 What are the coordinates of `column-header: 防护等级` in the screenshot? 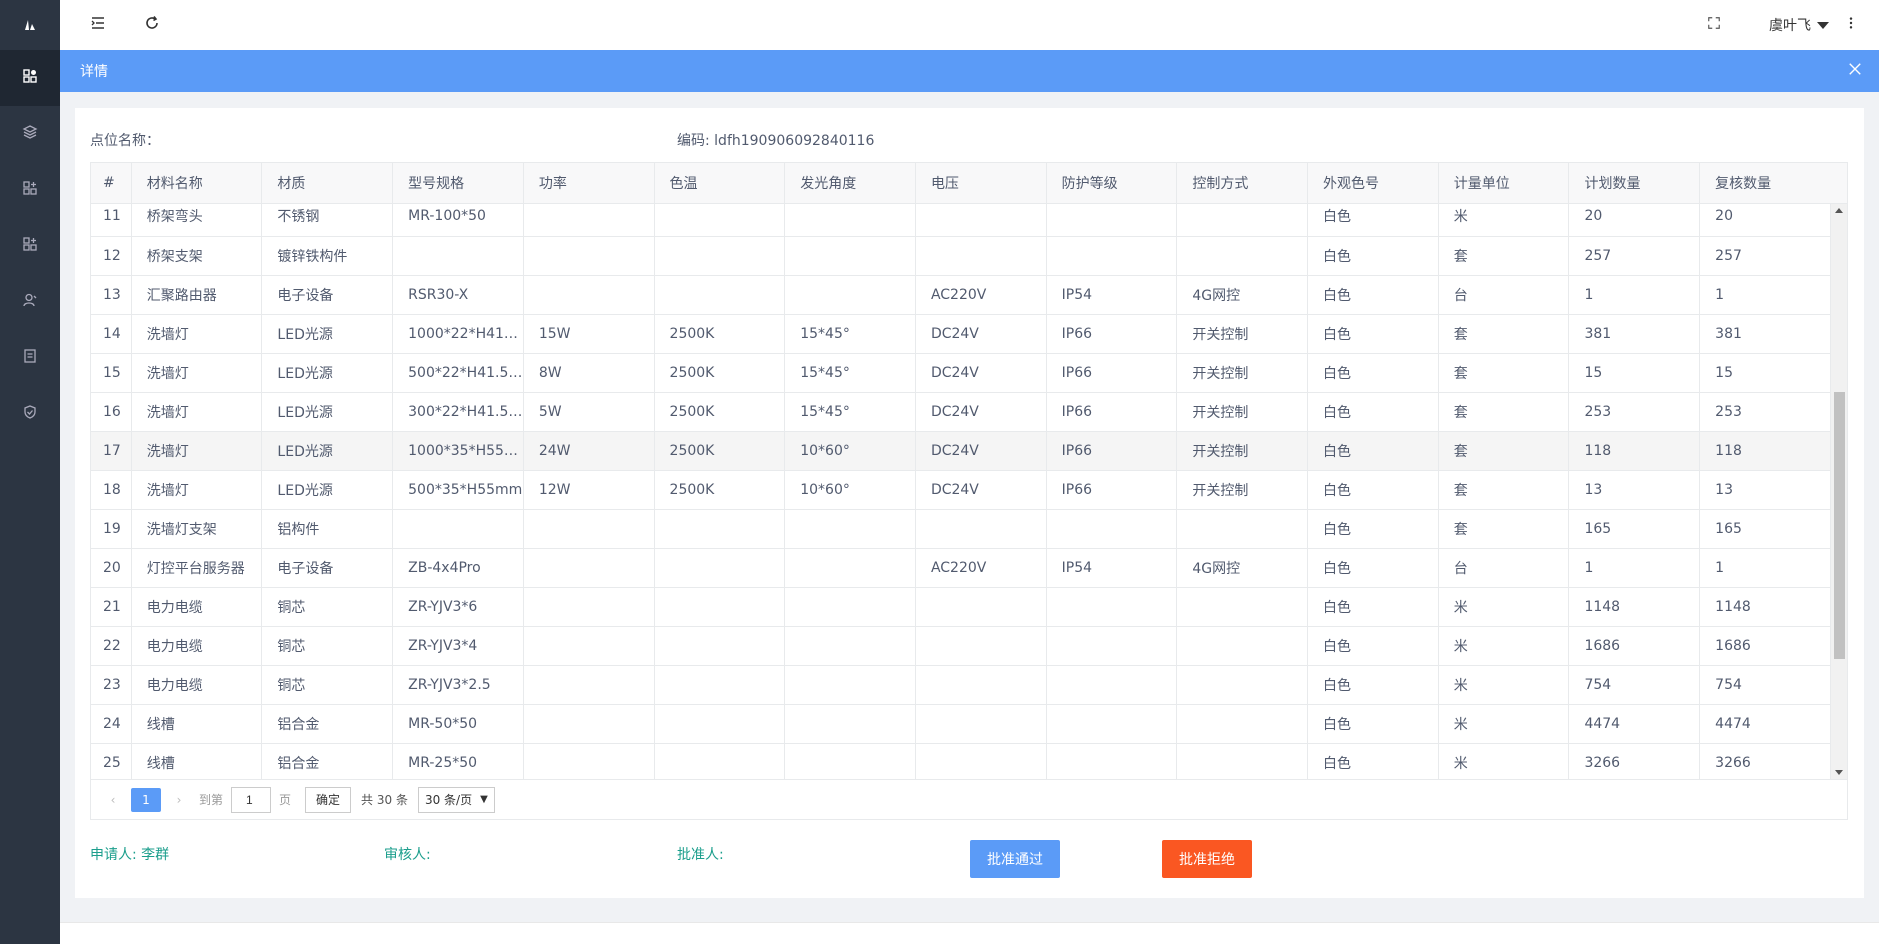 It's located at (1112, 183).